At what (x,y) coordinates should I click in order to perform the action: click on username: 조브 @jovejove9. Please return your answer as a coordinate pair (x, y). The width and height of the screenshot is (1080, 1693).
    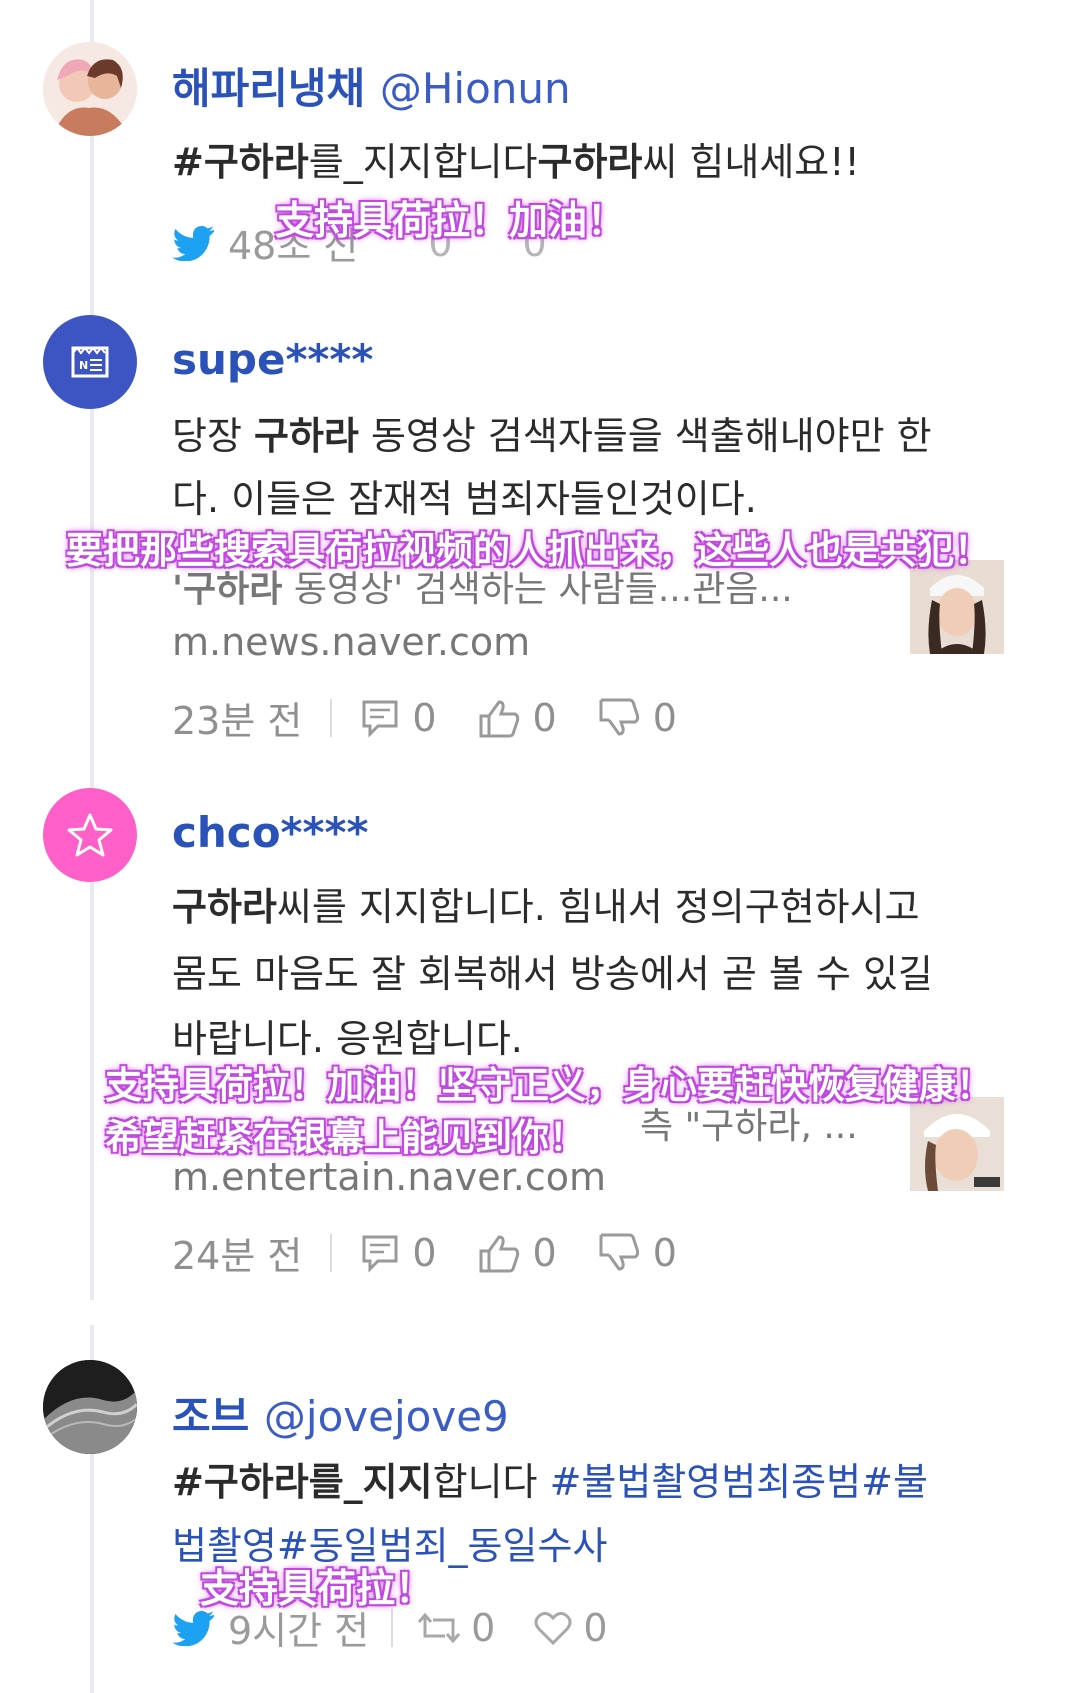
    Looking at the image, I should click on (340, 1413).